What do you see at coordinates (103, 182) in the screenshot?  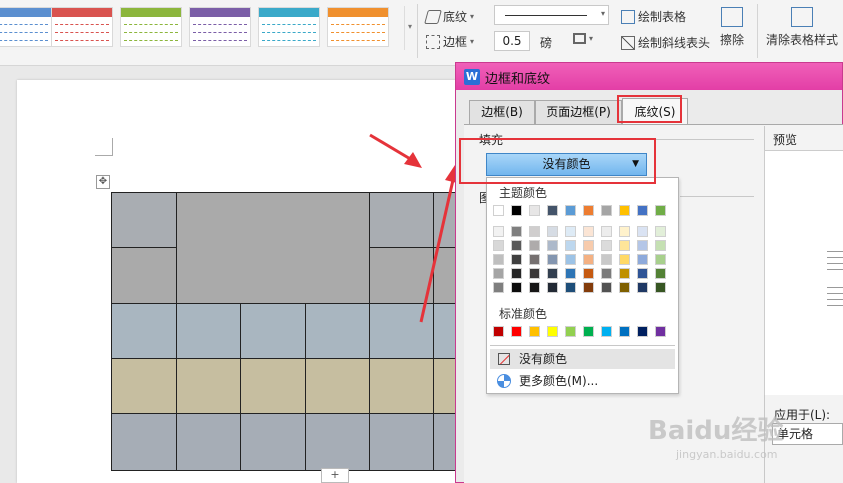 I see `table-move-handle: ✥` at bounding box center [103, 182].